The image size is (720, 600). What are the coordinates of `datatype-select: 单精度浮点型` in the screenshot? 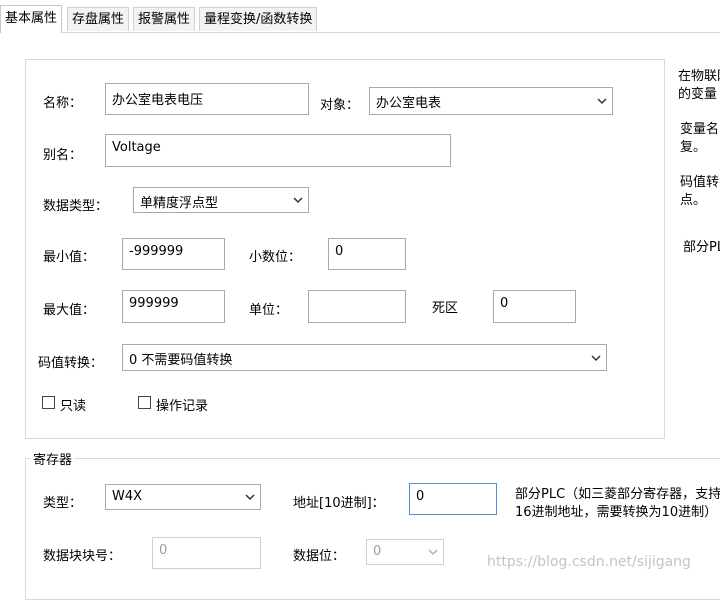 It's located at (221, 200).